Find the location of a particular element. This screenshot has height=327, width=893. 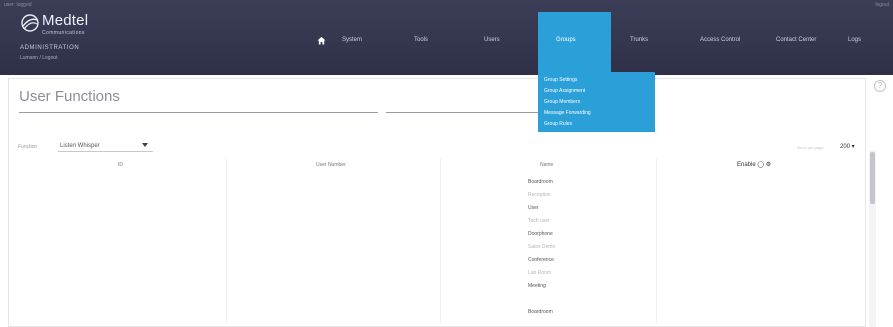

nav-logs: Logs is located at coordinates (854, 40).